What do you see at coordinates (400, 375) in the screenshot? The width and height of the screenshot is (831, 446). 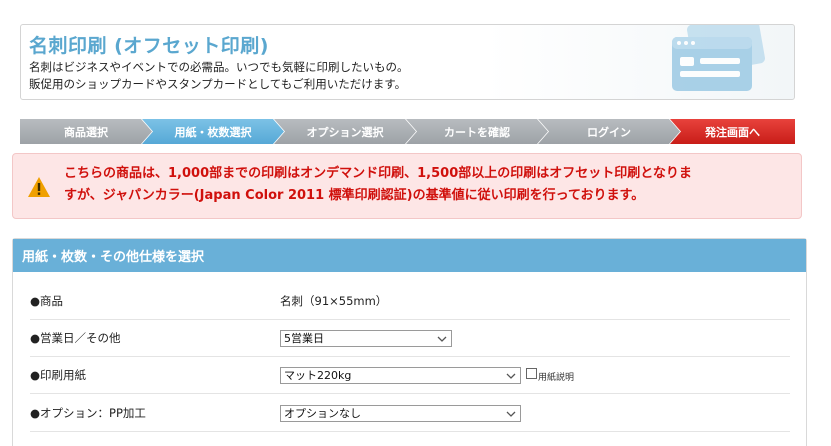 I see `paper-select: マット220kg` at bounding box center [400, 375].